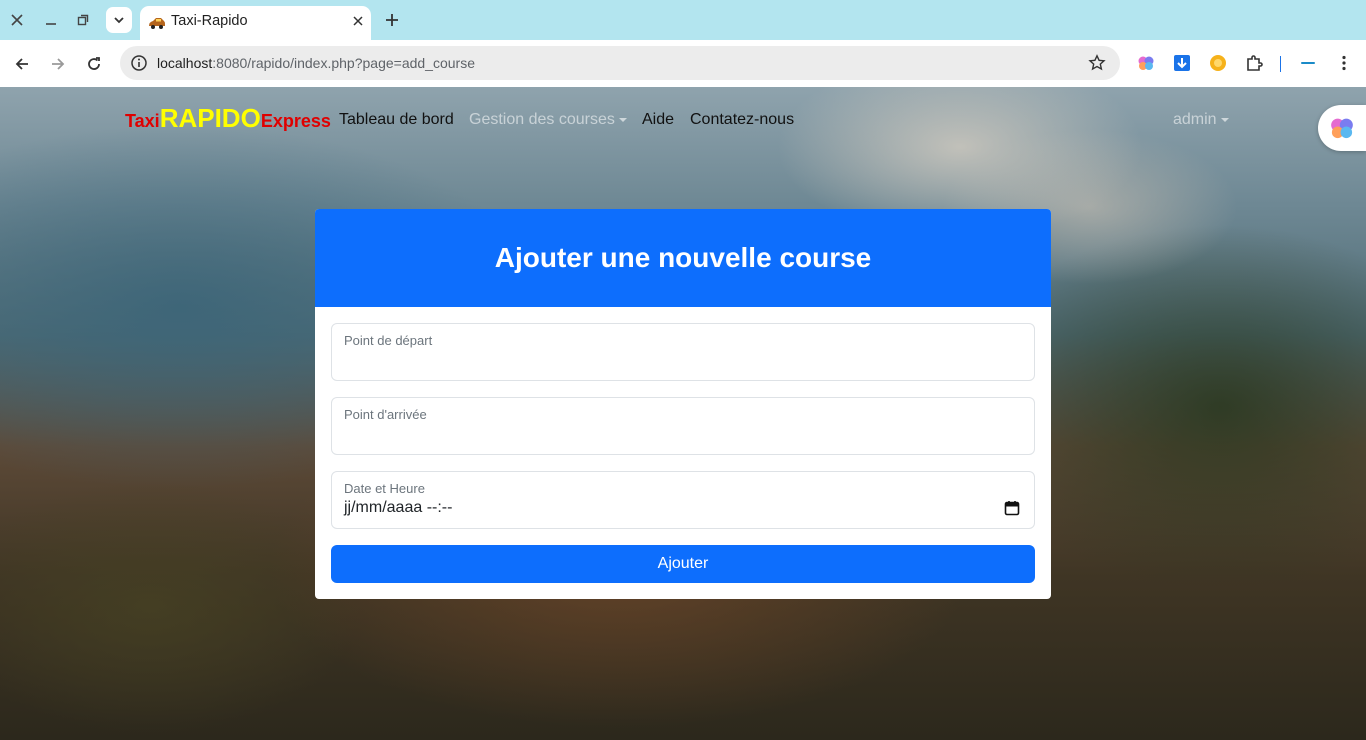 Image resolution: width=1366 pixels, height=740 pixels. I want to click on departure-field: Point de départ, so click(683, 352).